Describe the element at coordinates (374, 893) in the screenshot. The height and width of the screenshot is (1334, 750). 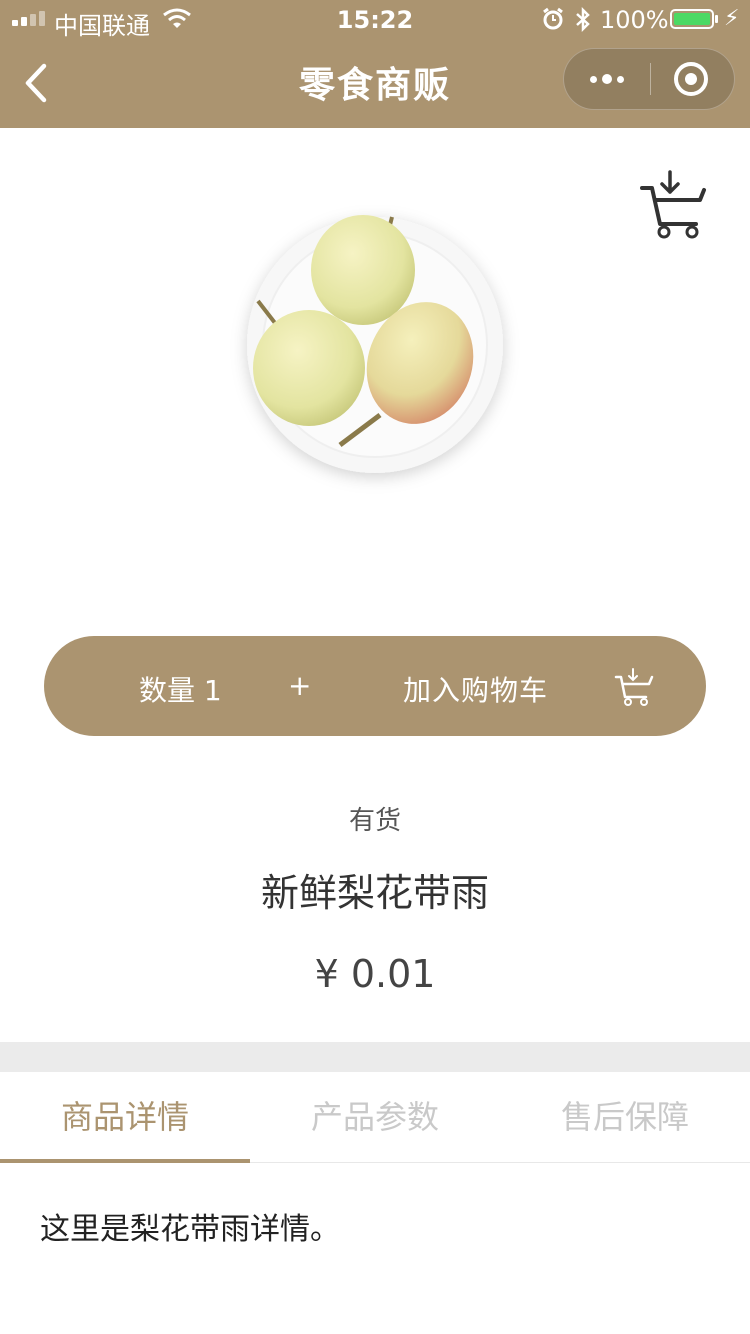
I see `product-name: 新鲜梨花带雨` at that location.